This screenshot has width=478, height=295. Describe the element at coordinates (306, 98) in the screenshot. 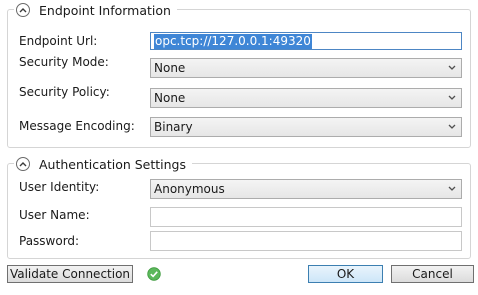

I see `security-policy-select: None` at that location.